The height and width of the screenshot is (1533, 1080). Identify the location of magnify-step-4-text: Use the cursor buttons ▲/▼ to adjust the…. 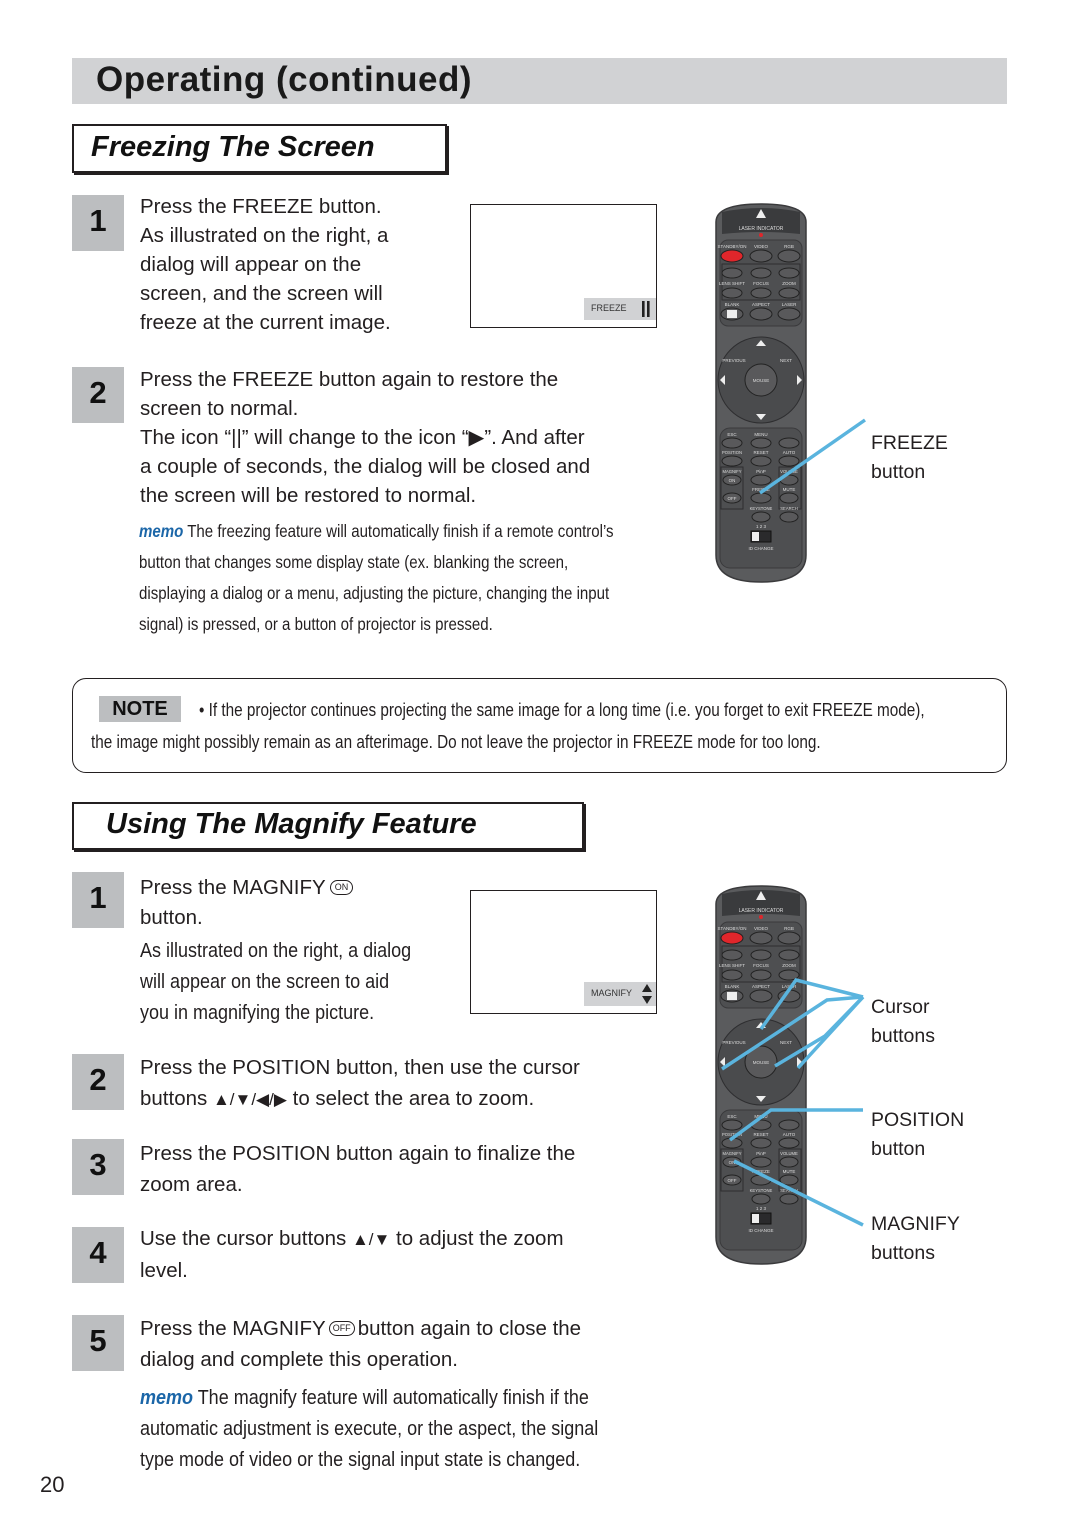
(352, 1254).